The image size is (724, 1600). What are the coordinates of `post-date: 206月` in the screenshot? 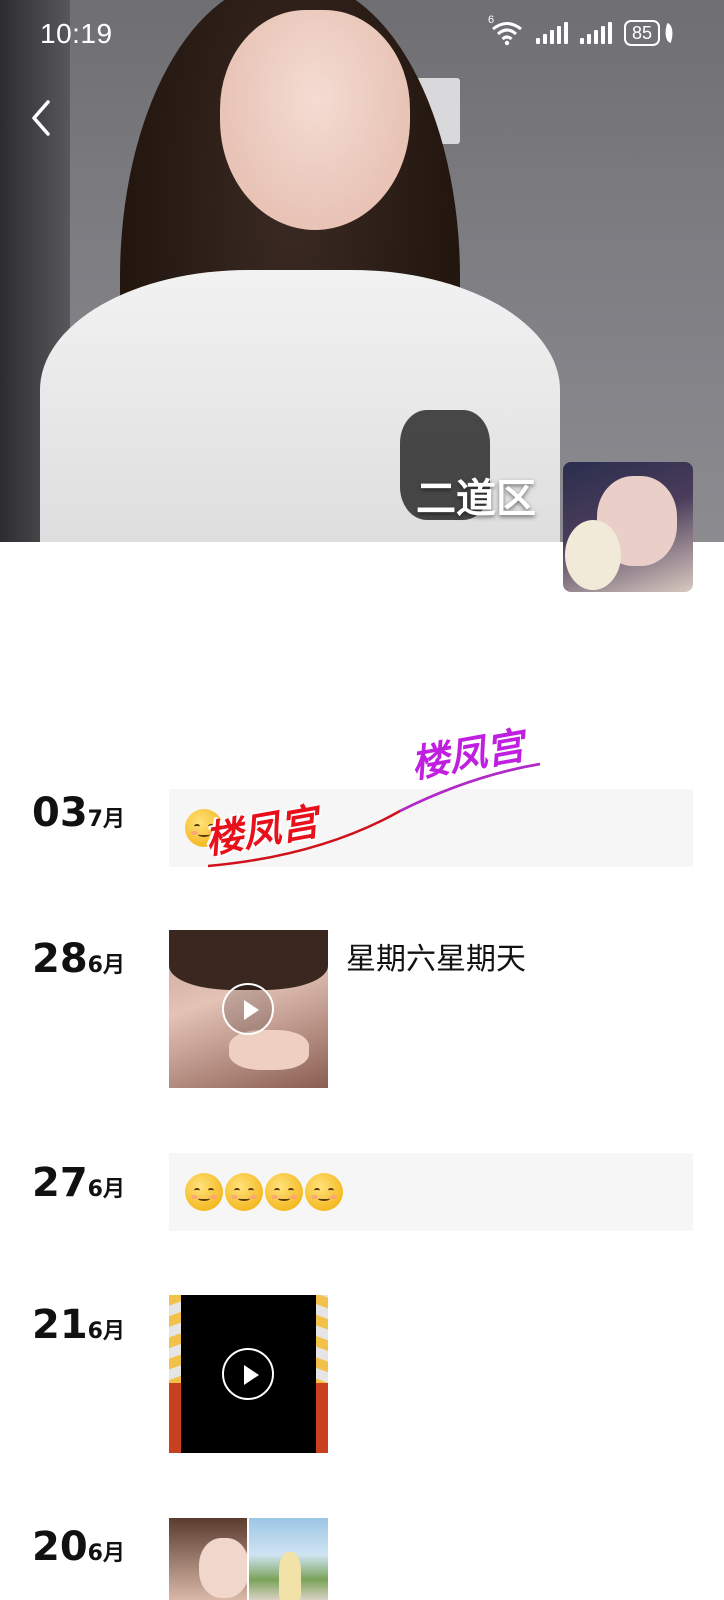 It's located at (78, 1547).